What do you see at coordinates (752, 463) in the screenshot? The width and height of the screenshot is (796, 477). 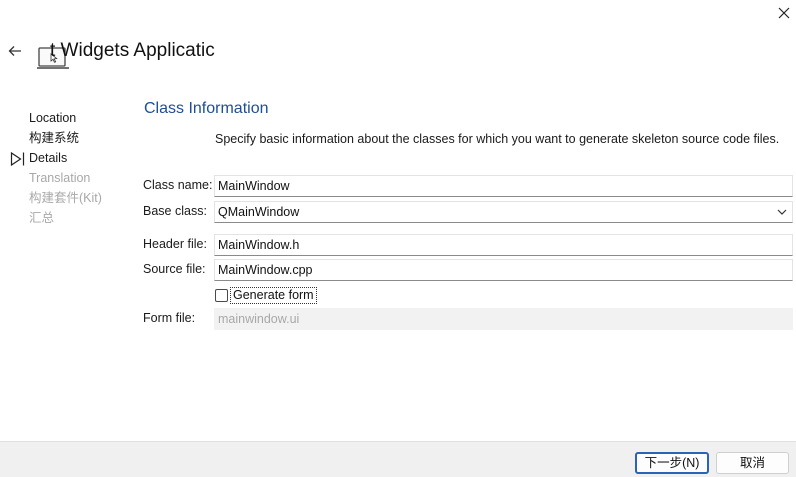 I see `cancel-button: 取消` at bounding box center [752, 463].